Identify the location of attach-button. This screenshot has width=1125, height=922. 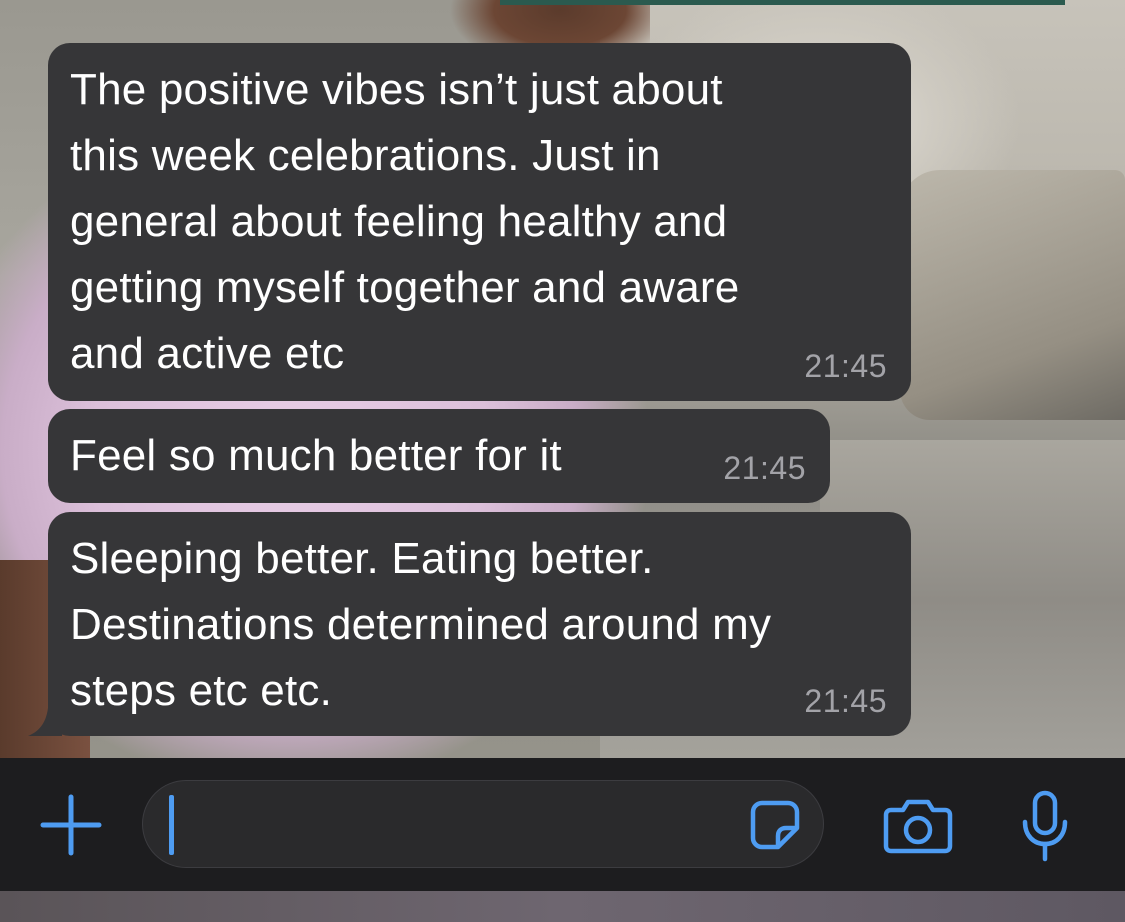
(71, 825).